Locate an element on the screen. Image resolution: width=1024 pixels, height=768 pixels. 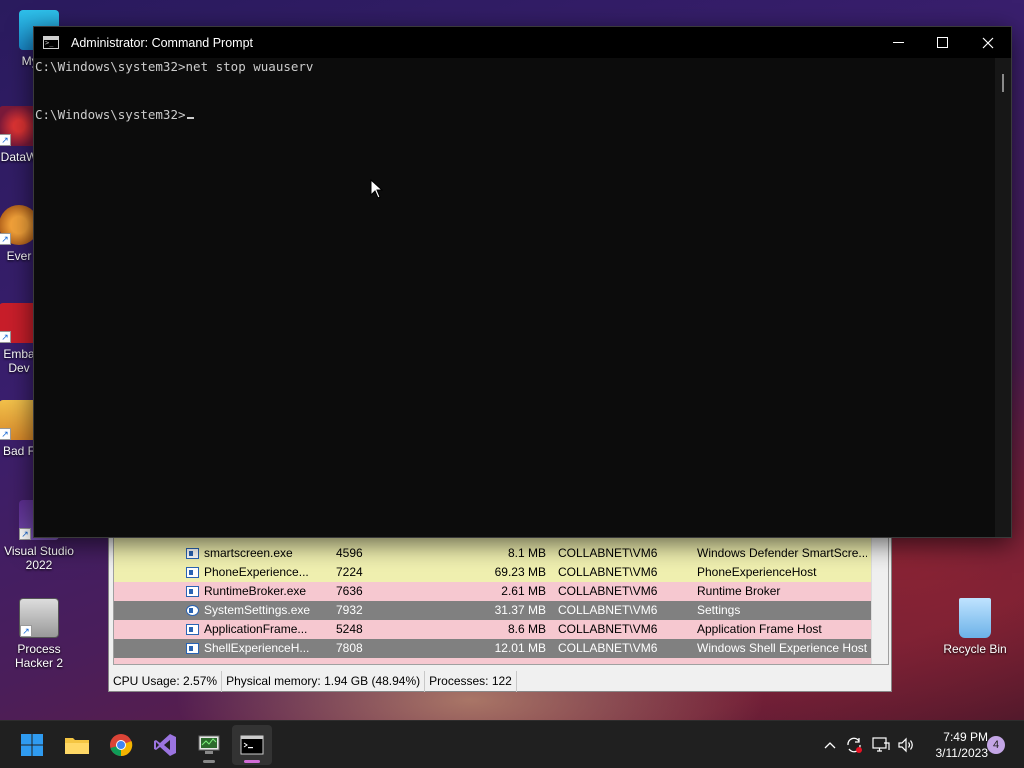
process-list-scrollbar is located at coordinates (879, 601).